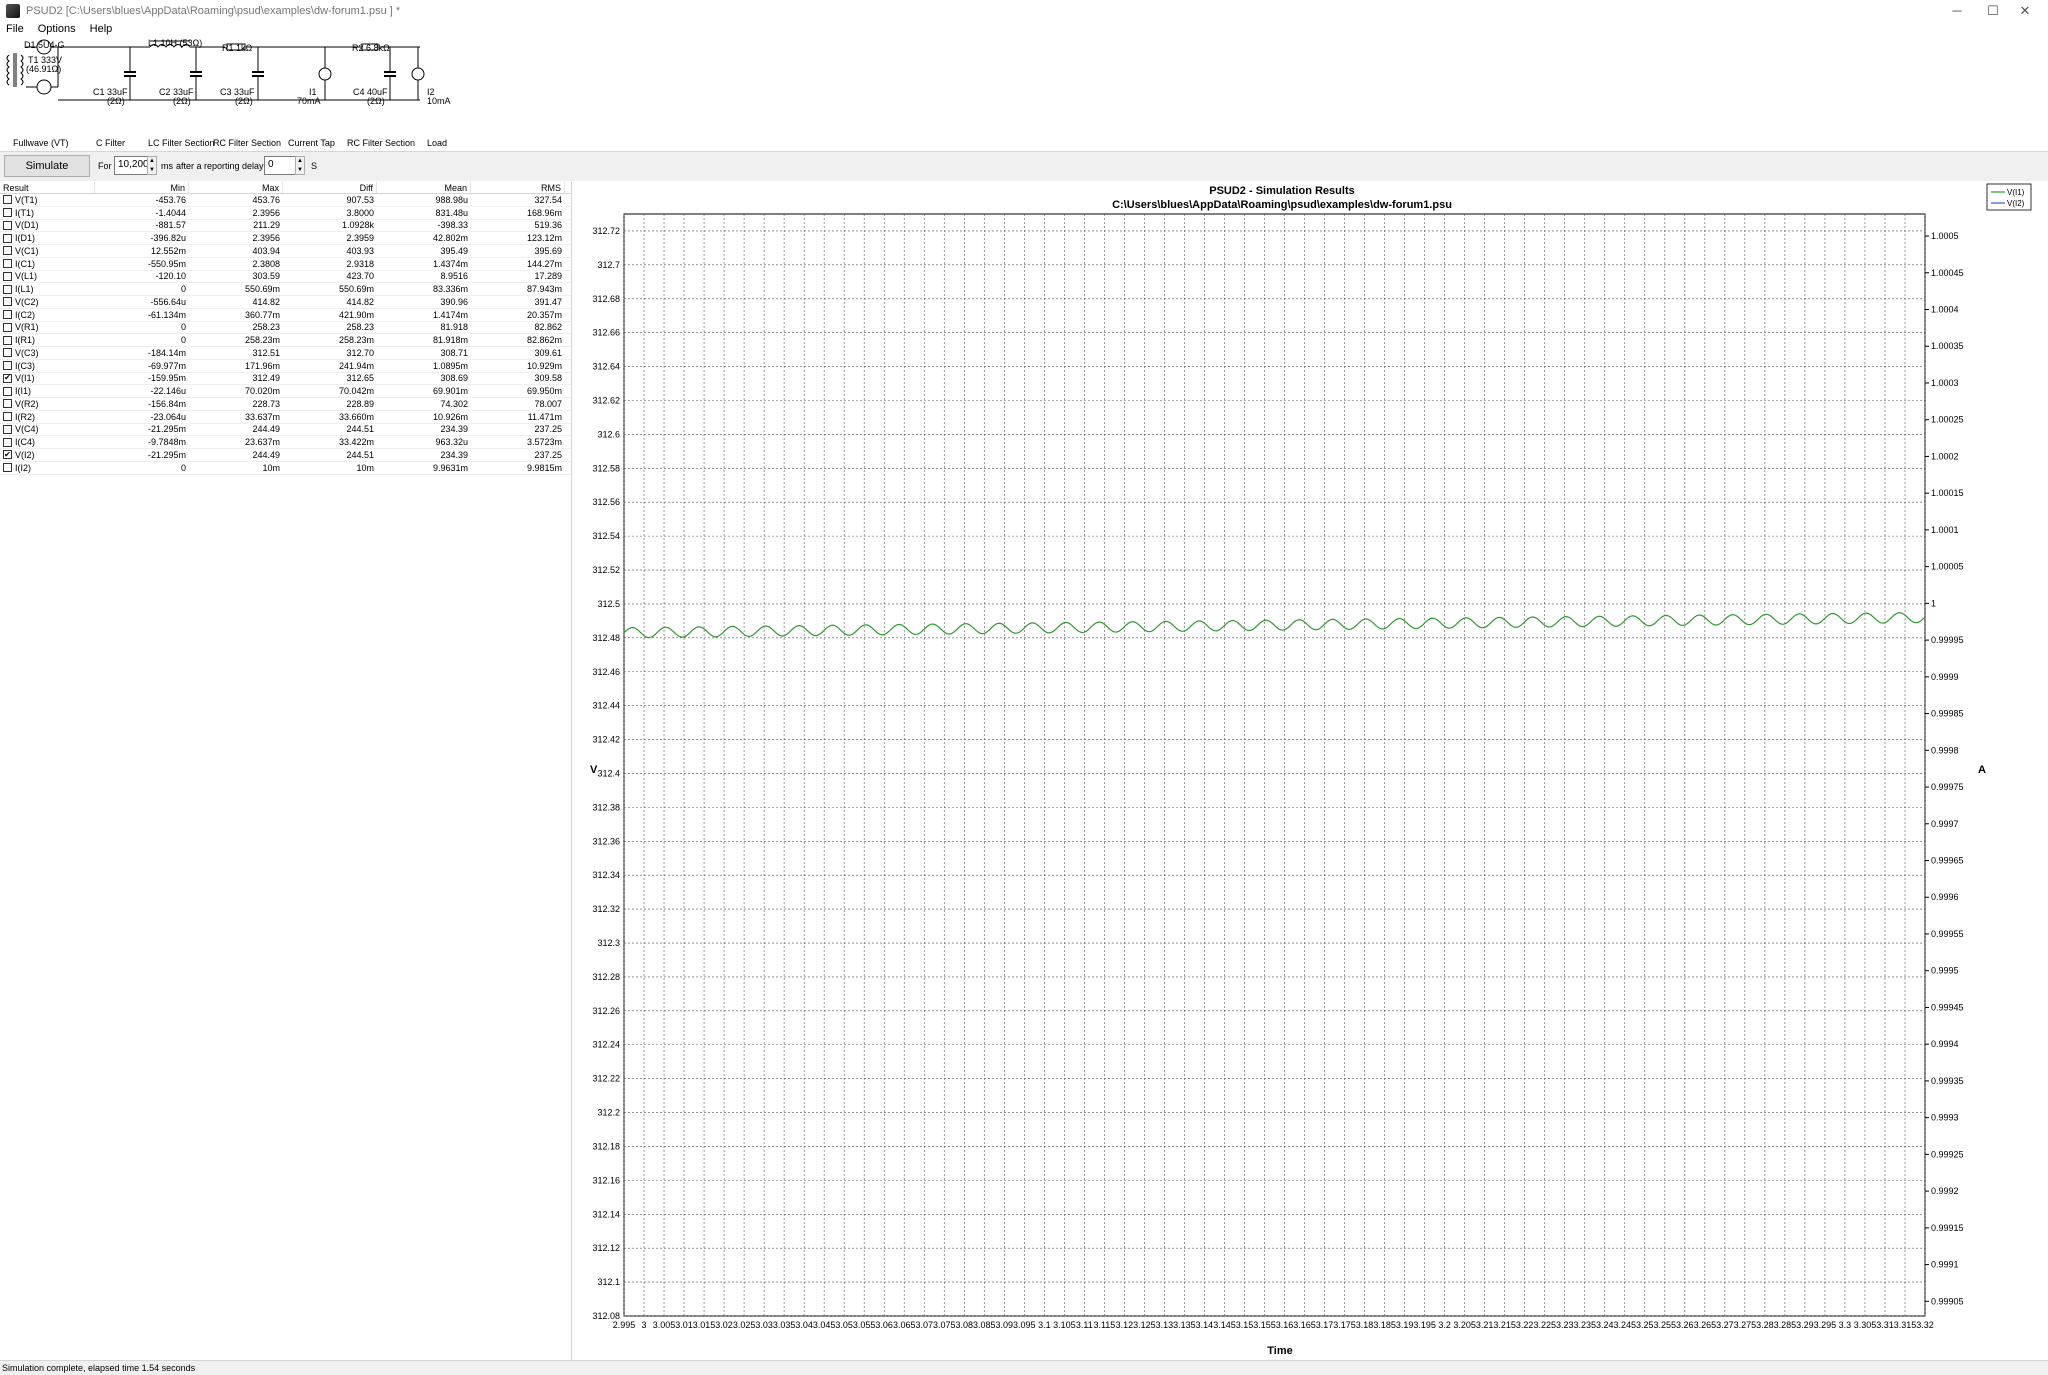 This screenshot has width=2048, height=1375. Describe the element at coordinates (1184, 1325) in the screenshot. I see `x-tick-label: 3.135` at that location.